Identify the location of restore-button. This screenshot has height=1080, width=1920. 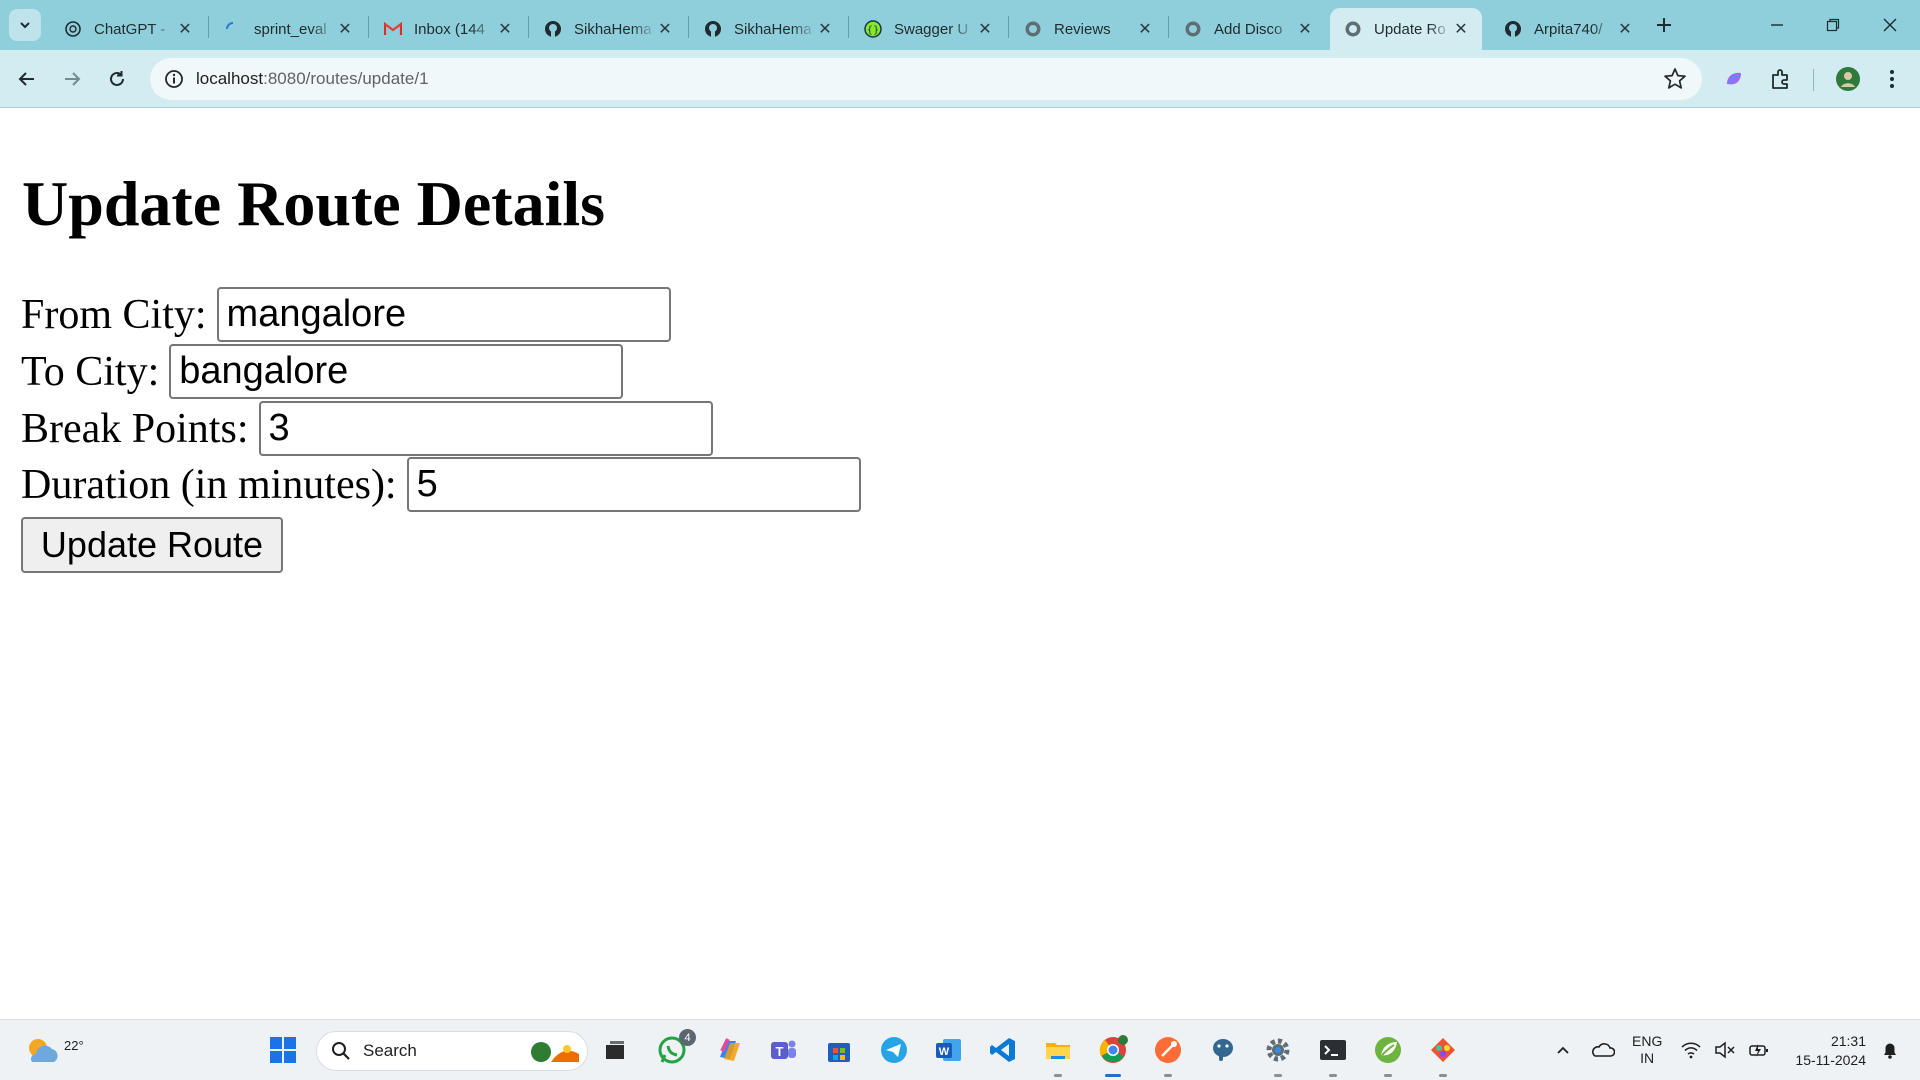
(1833, 25).